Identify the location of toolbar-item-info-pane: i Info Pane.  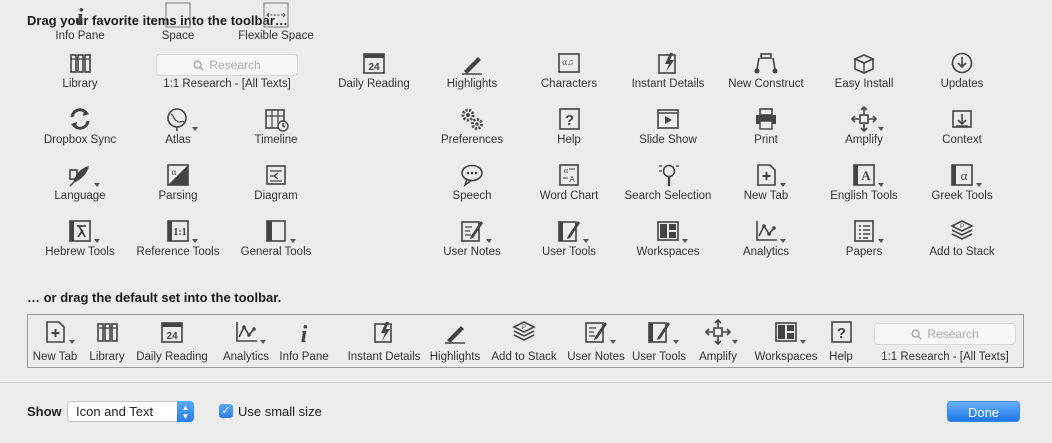
(80, 26).